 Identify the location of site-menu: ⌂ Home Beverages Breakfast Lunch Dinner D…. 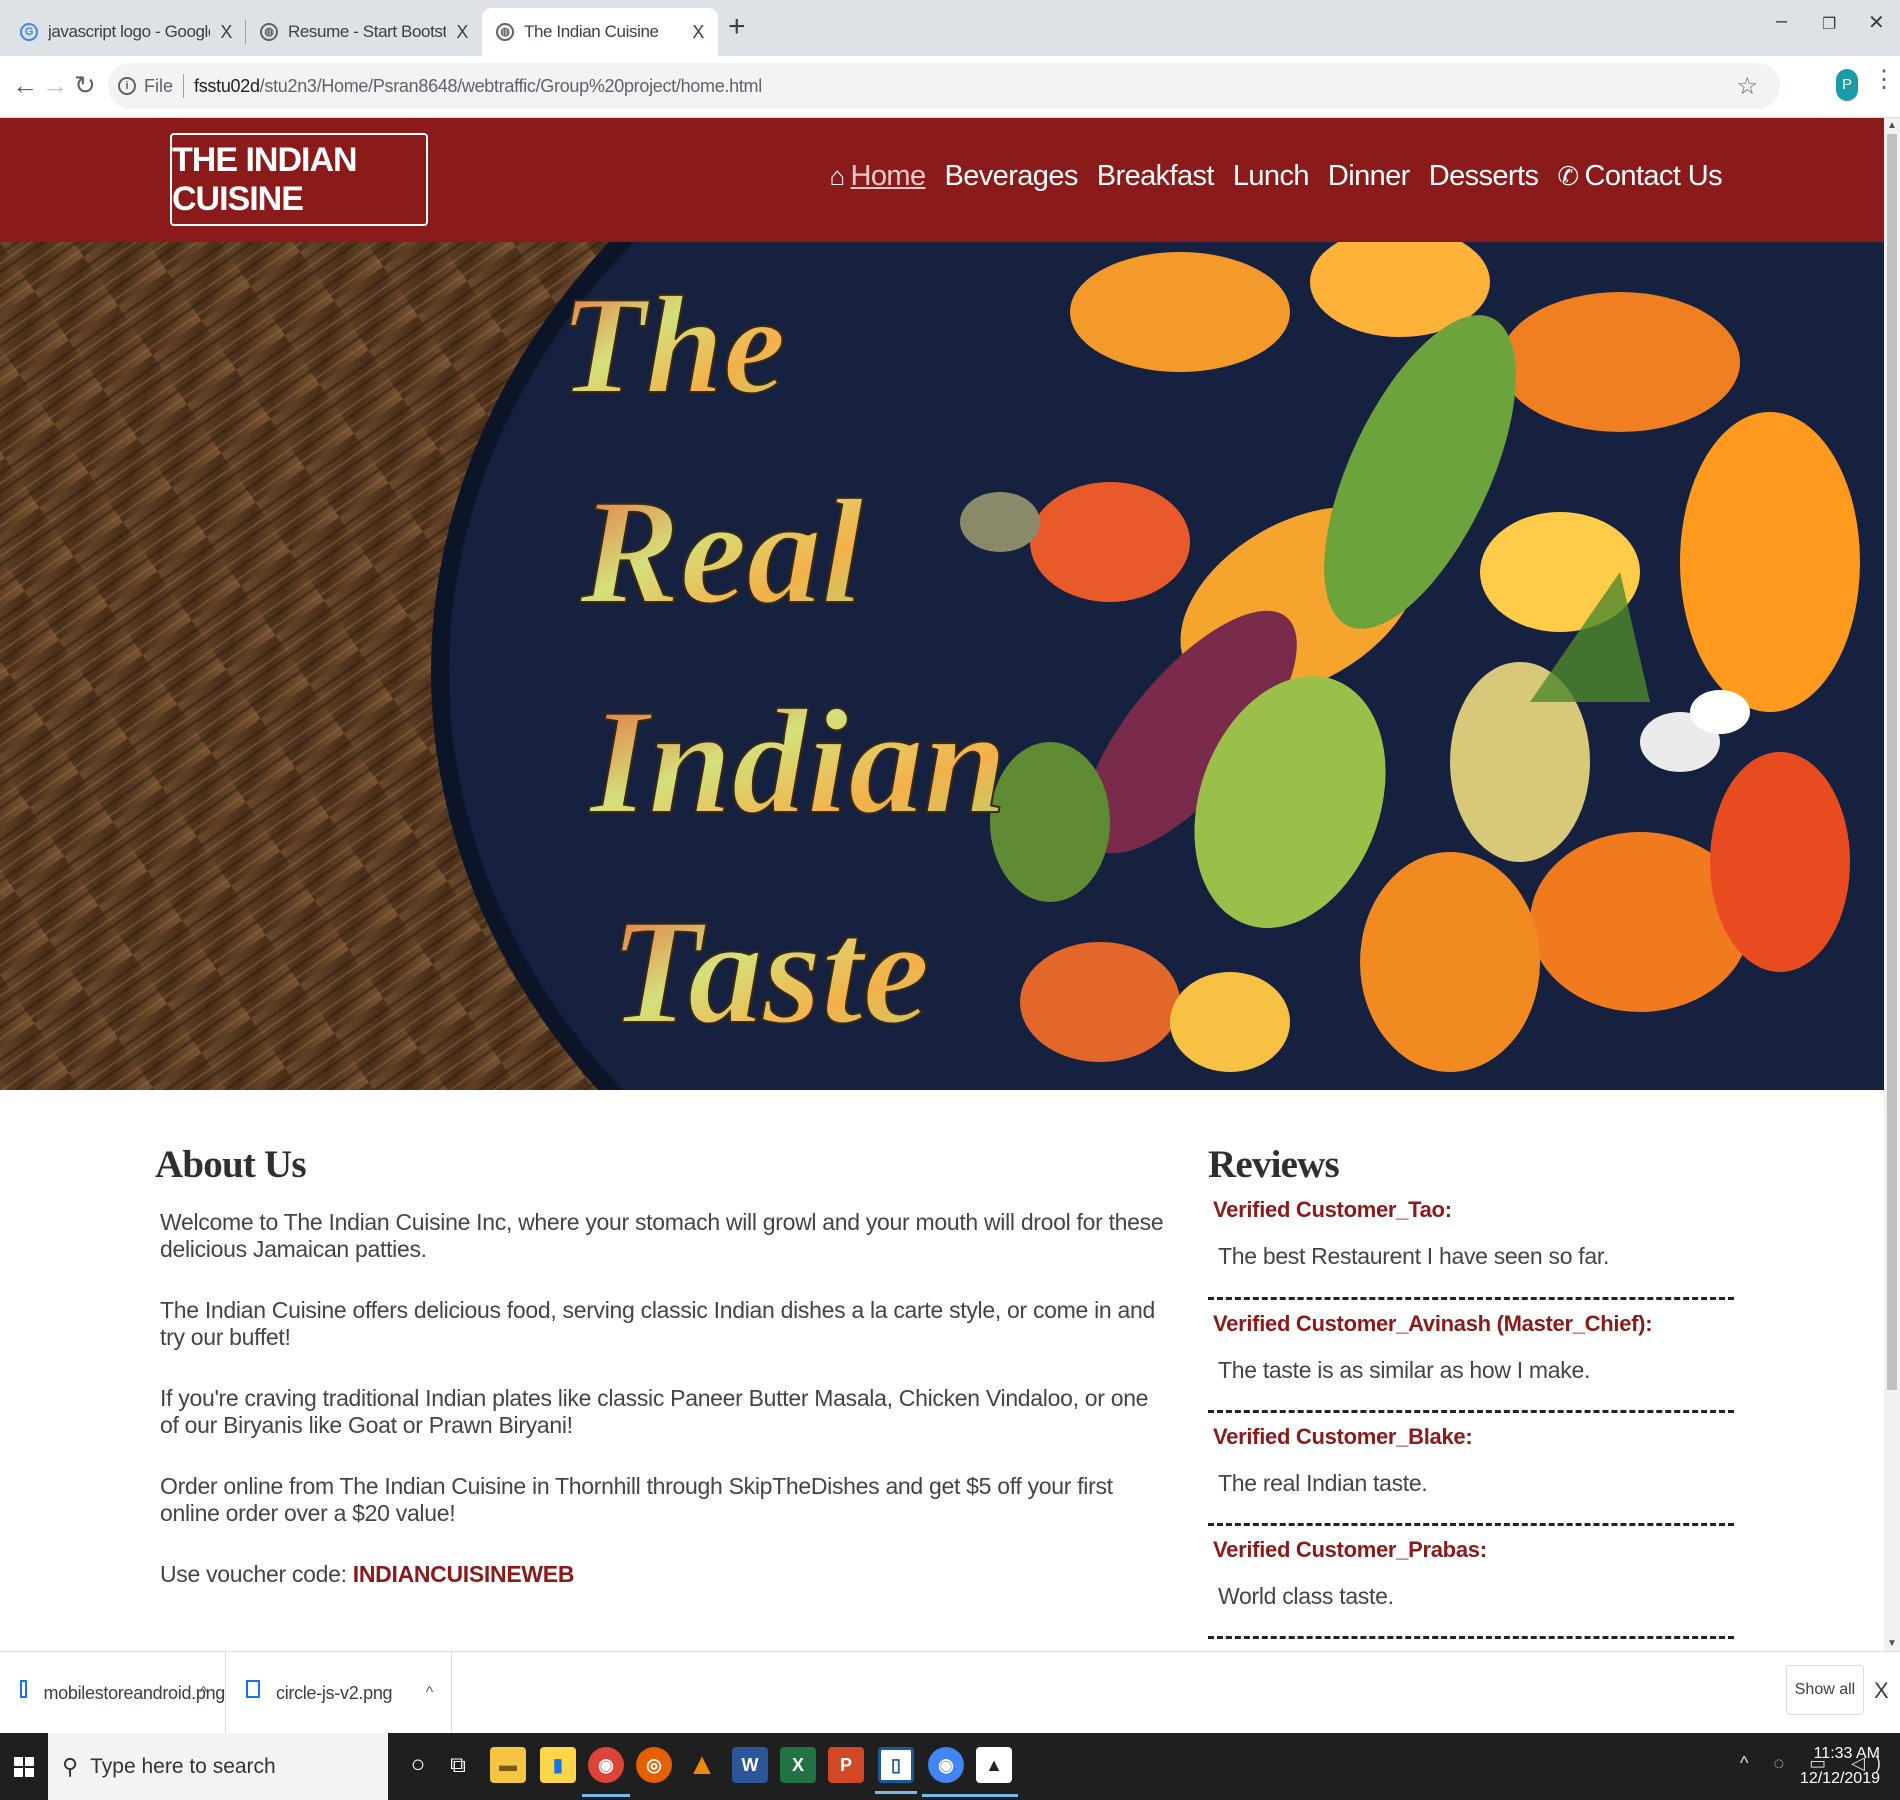
(1275, 176).